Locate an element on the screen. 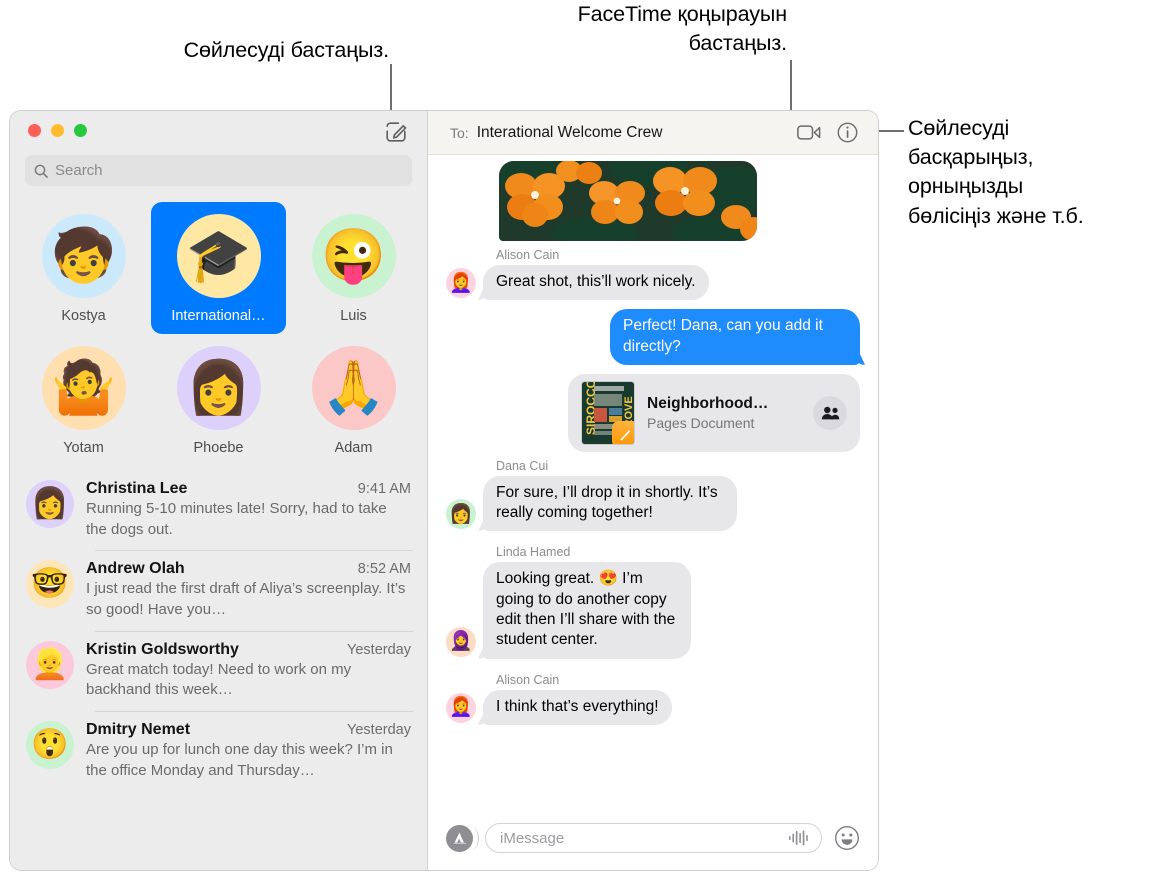  contact-name: Christina Lee is located at coordinates (137, 488).